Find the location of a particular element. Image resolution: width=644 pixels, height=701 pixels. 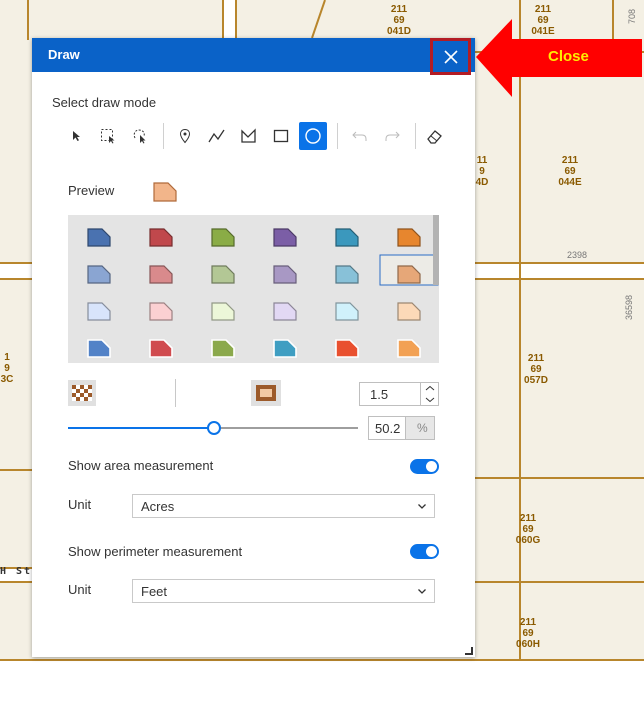

freehand-polygon-icon is located at coordinates (248, 135).